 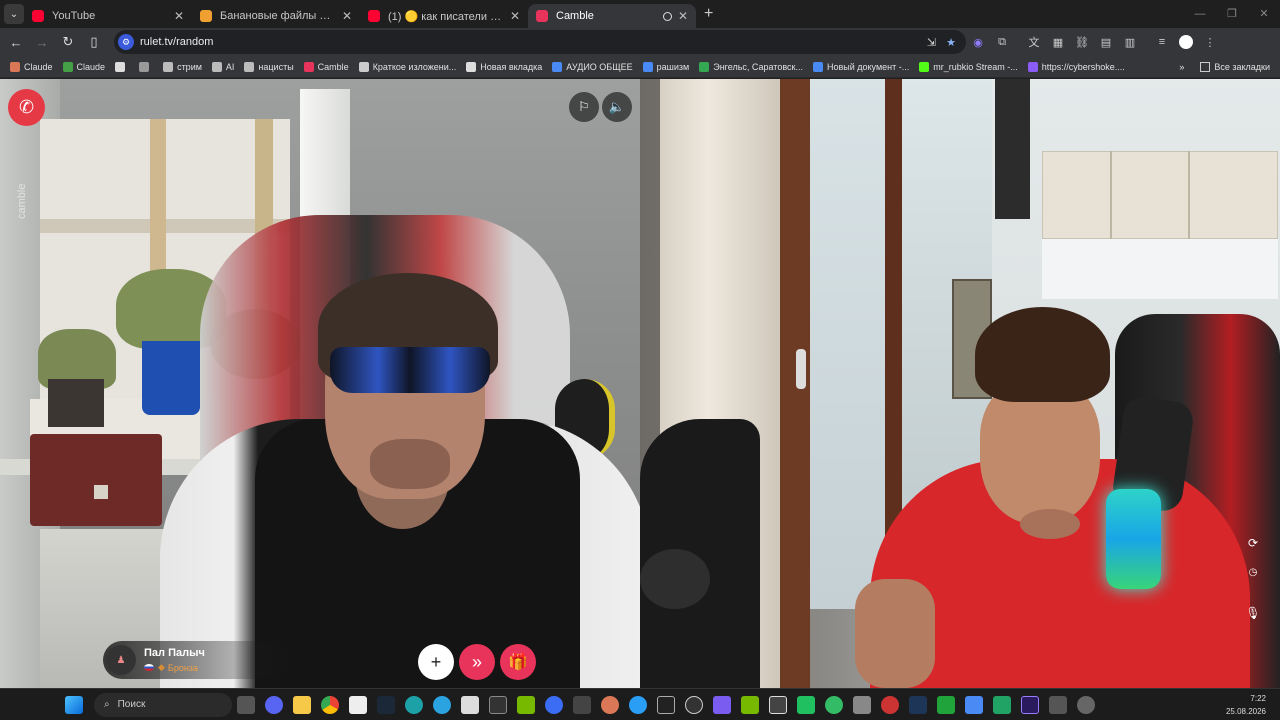 I want to click on bookmark-item: нацисты, so click(x=269, y=66).